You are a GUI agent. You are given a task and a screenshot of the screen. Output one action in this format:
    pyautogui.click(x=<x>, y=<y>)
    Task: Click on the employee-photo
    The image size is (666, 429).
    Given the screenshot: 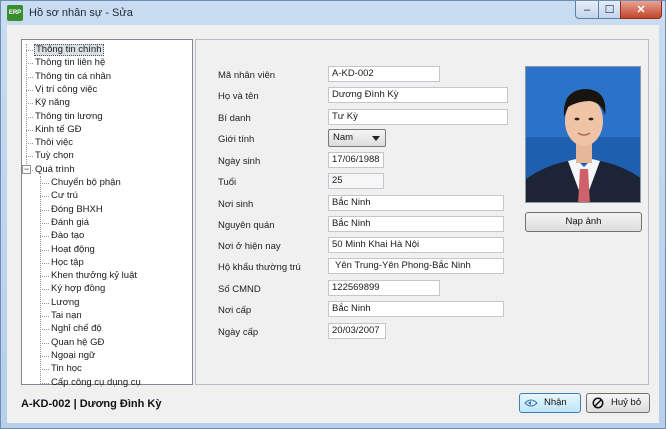 What is the action you would take?
    pyautogui.click(x=583, y=134)
    